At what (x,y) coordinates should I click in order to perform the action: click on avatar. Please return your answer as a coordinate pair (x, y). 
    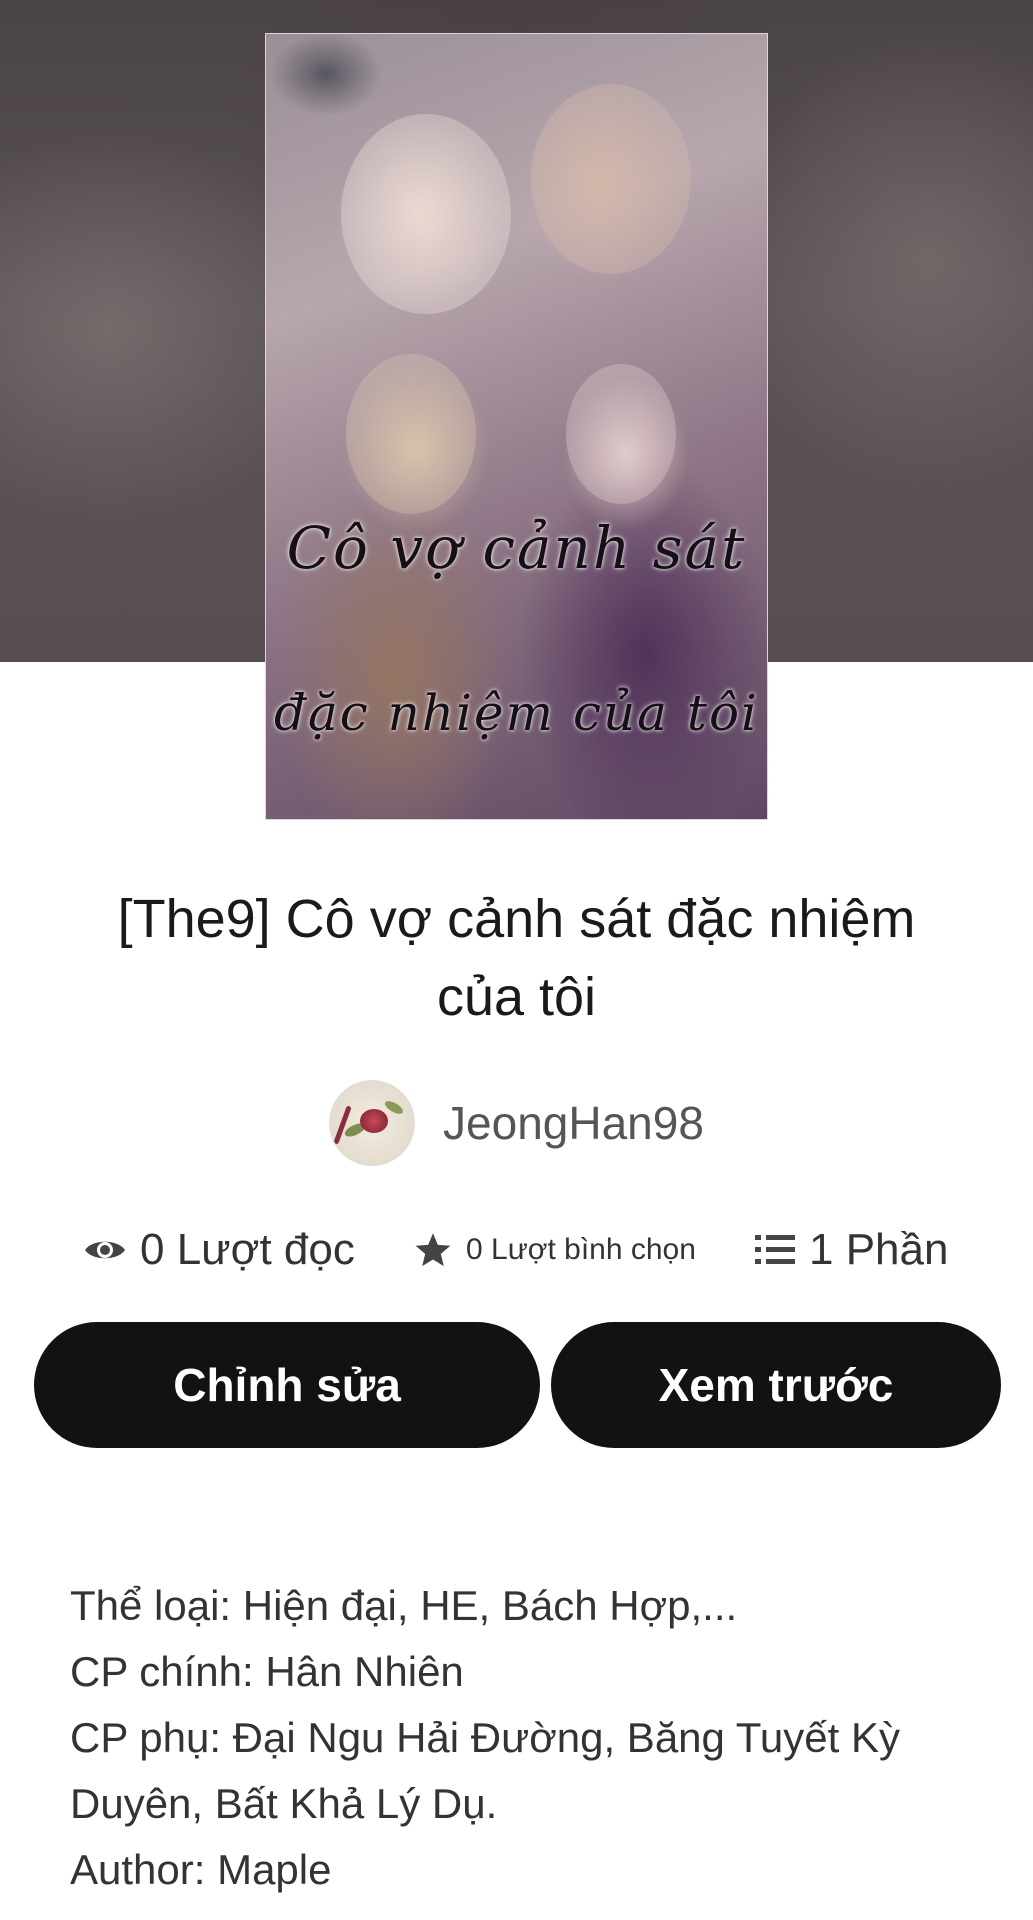
    Looking at the image, I should click on (372, 1123).